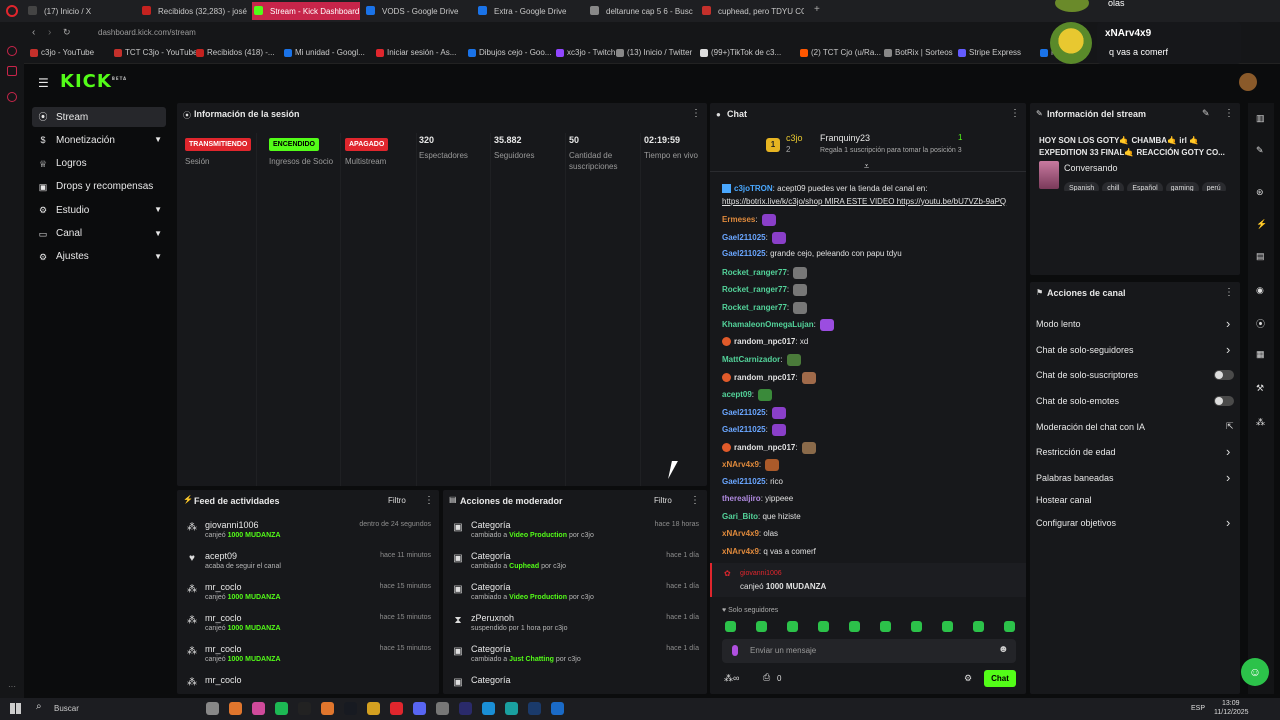 The image size is (1280, 720). What do you see at coordinates (642, 11) in the screenshot?
I see `browser-tab: deltarune cap 5 6 - Busc` at bounding box center [642, 11].